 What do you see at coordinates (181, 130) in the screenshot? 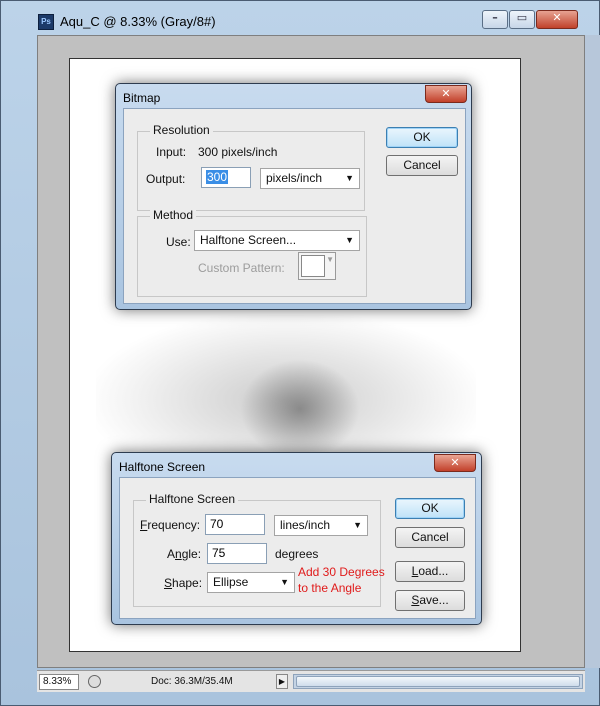
I see `resolution-group-label: Resolution` at bounding box center [181, 130].